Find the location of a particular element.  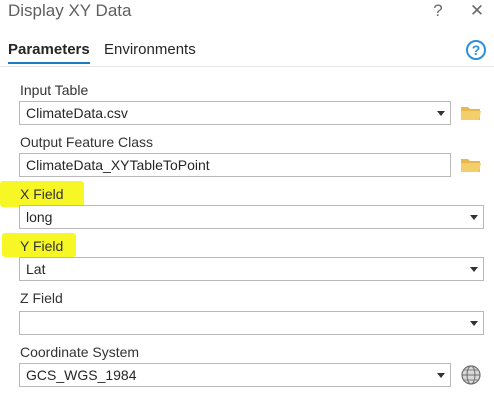

close-icon: ✕ is located at coordinates (477, 12).